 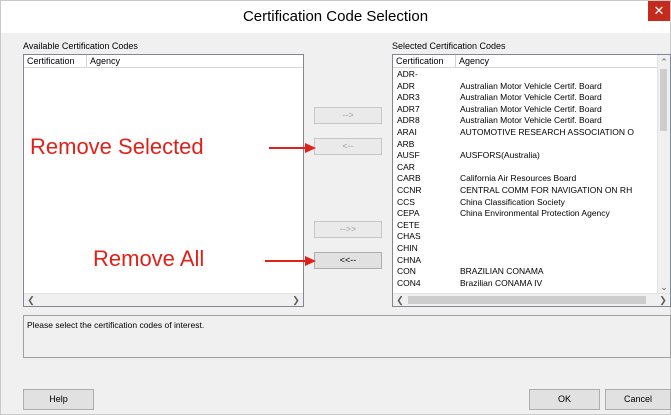 I want to click on certification-code: ADR, so click(x=406, y=85).